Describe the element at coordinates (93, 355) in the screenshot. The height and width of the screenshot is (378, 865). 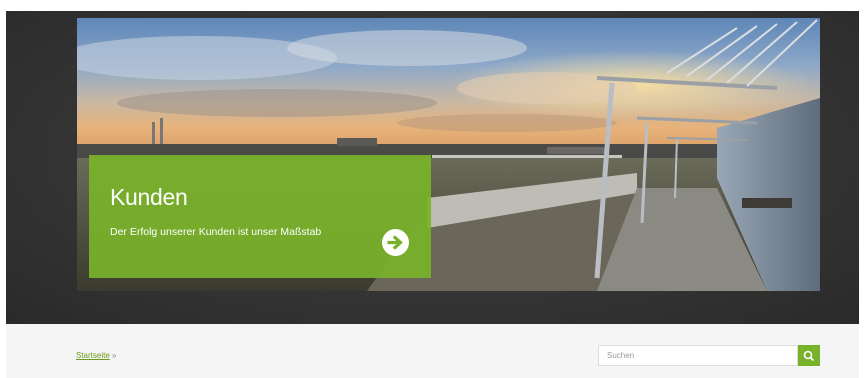
I see `breadcrumb-home-link: Startseite` at that location.